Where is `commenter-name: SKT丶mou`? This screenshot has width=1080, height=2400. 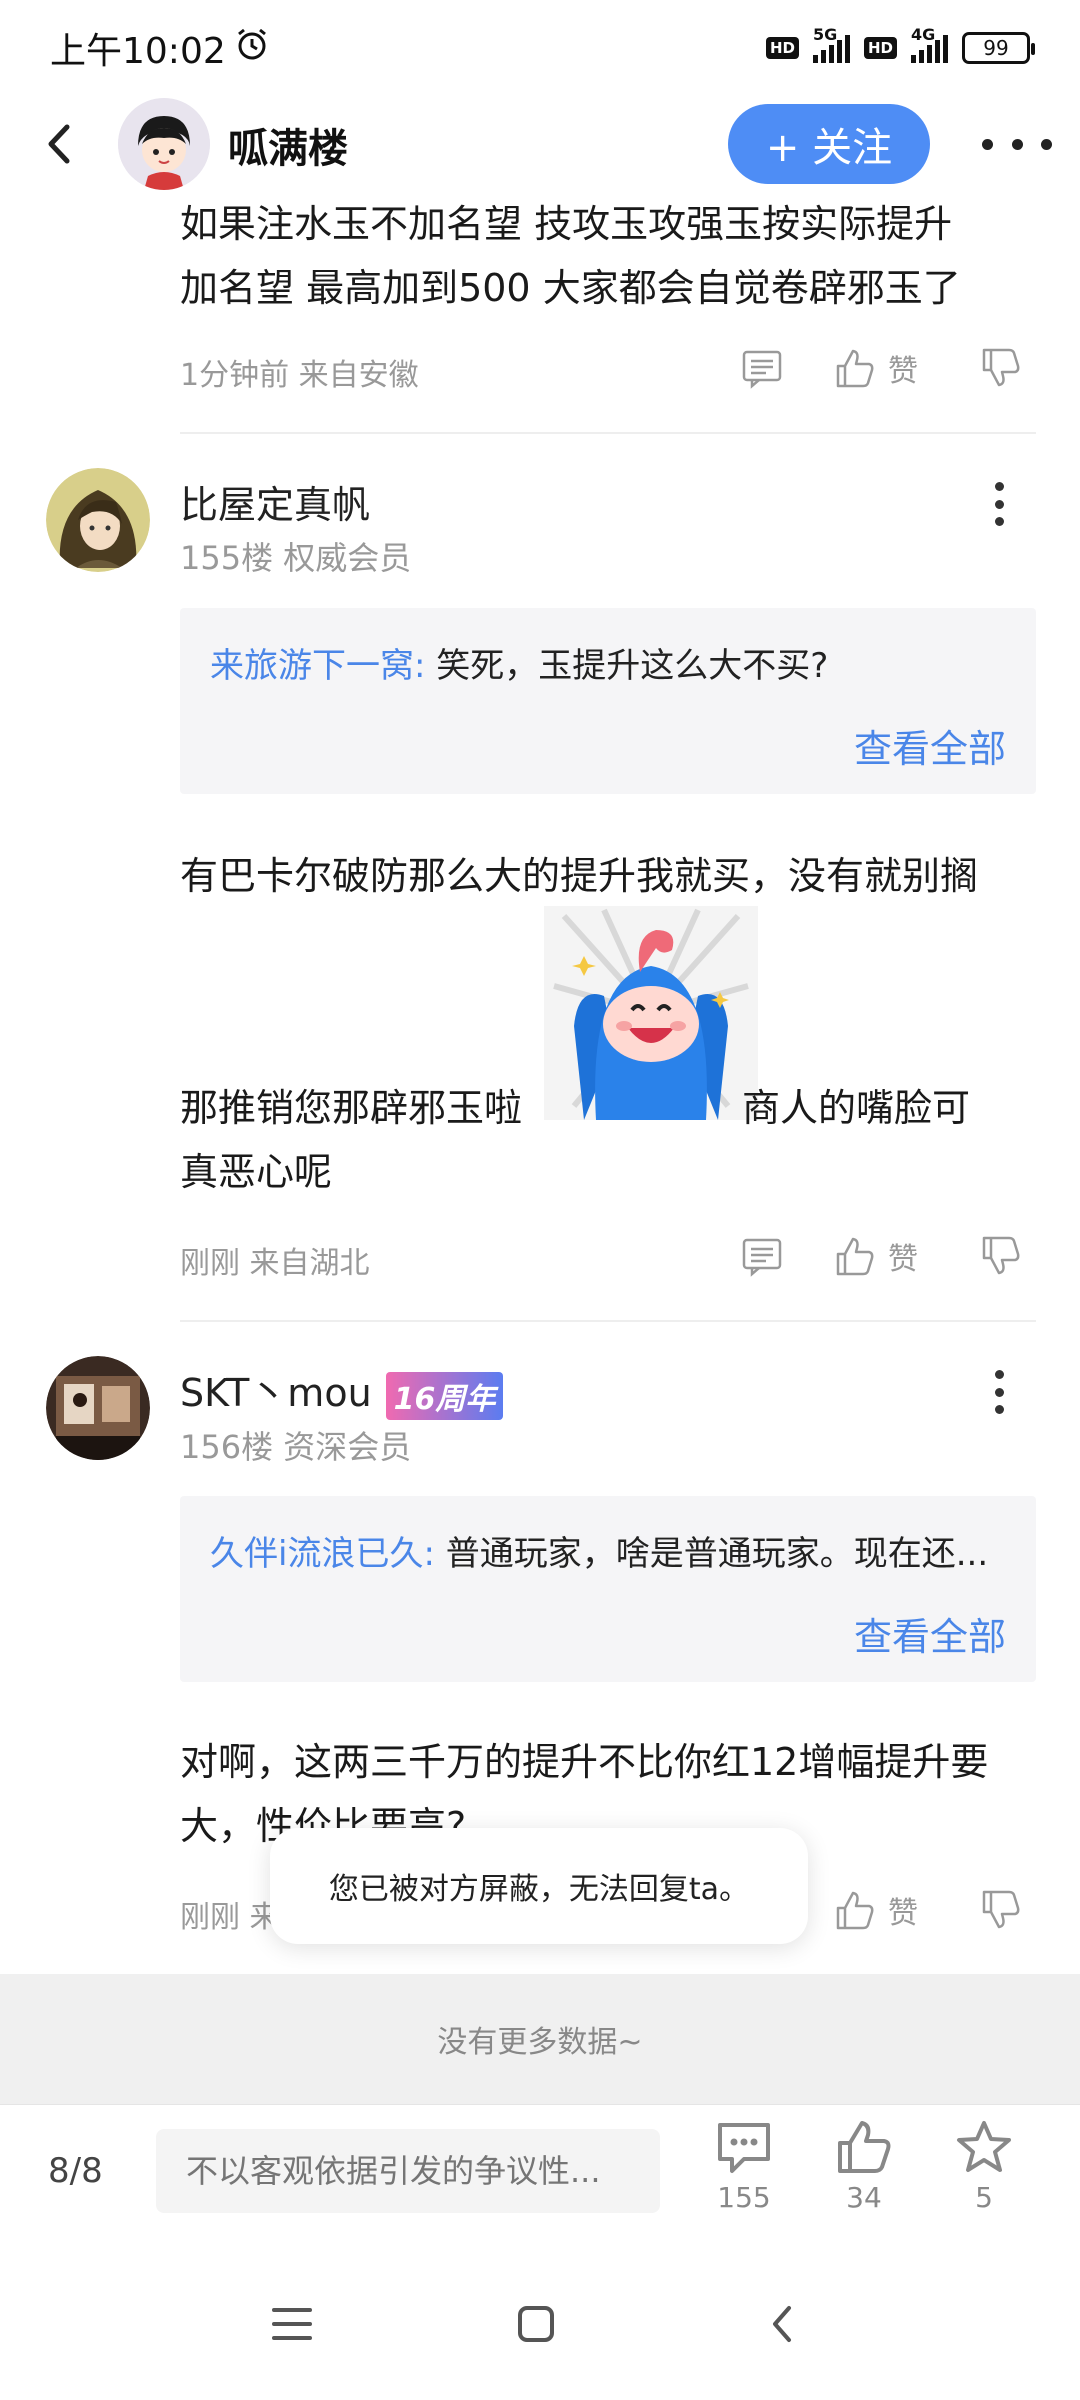
commenter-name: SKT丶mou is located at coordinates (276, 1393).